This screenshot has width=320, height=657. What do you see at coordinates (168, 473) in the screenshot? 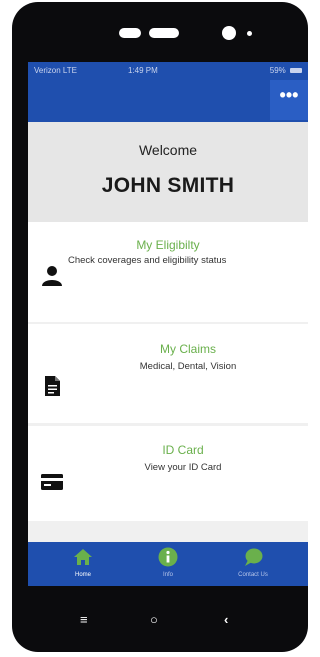
I see `id-card-card: ID Card View your ID Card` at bounding box center [168, 473].